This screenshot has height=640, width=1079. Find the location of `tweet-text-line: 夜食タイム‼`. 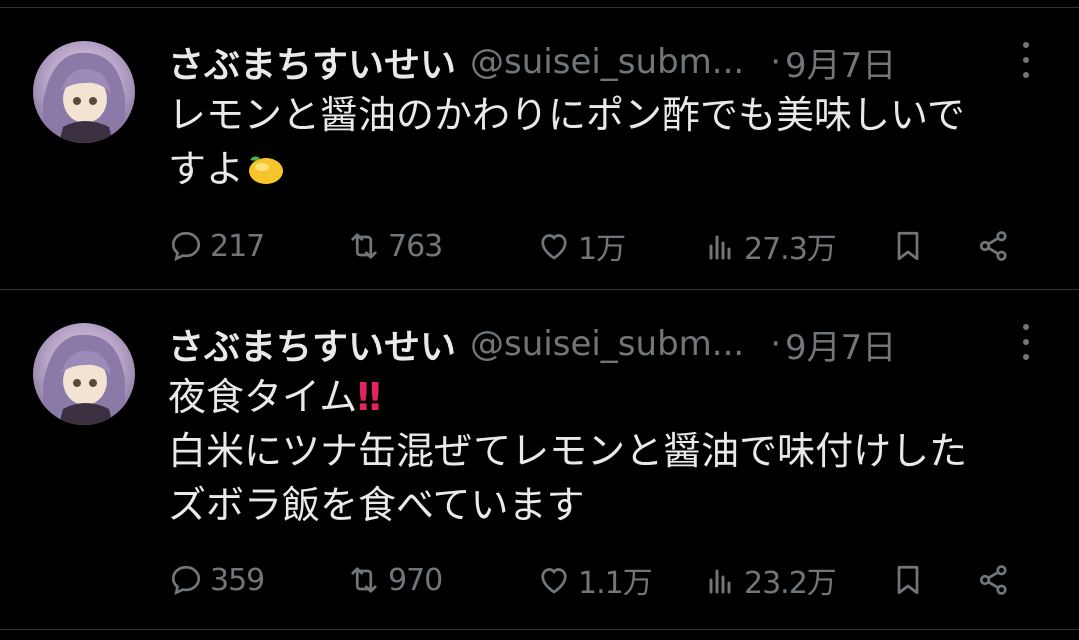

tweet-text-line: 夜食タイム‼ is located at coordinates (274, 397).